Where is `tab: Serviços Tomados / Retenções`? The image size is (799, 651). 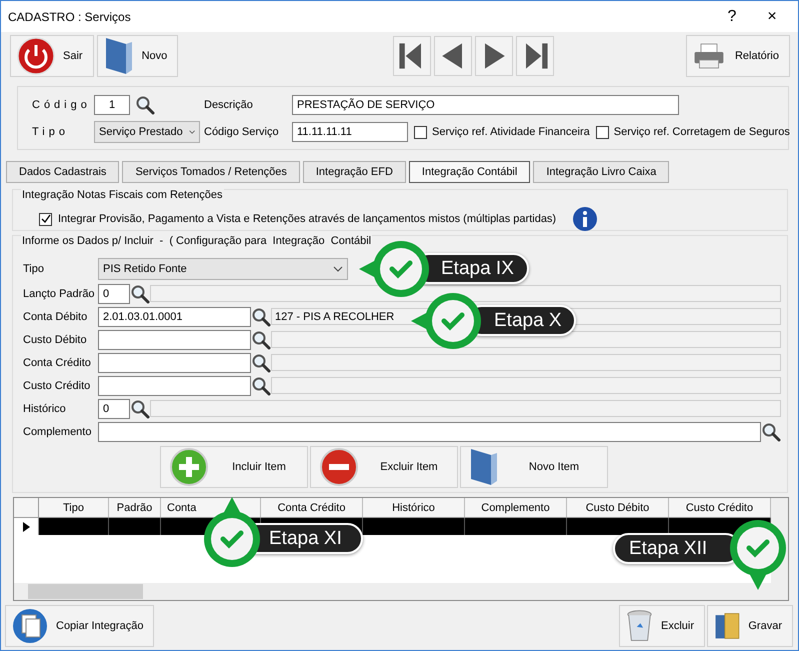
tab: Serviços Tomados / Retenções is located at coordinates (211, 172).